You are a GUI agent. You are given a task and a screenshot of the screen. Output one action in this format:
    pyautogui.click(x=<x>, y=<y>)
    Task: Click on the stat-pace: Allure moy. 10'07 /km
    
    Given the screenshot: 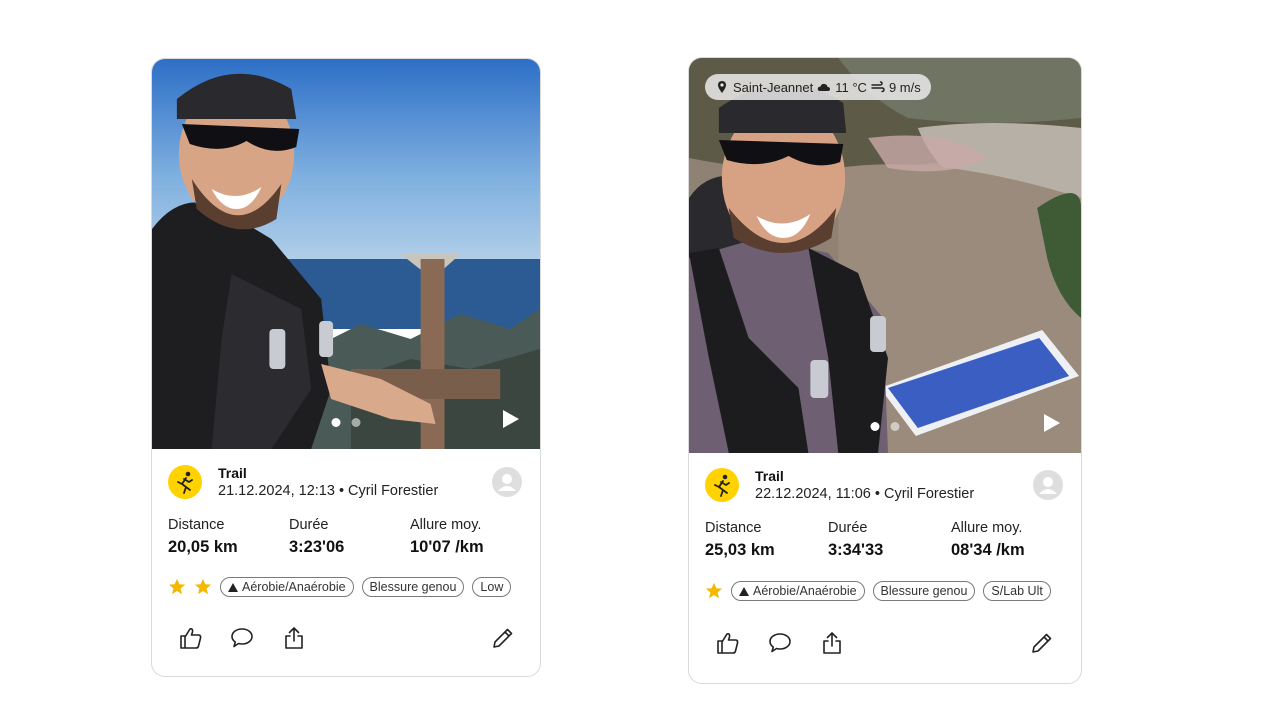 What is the action you would take?
    pyautogui.click(x=470, y=537)
    